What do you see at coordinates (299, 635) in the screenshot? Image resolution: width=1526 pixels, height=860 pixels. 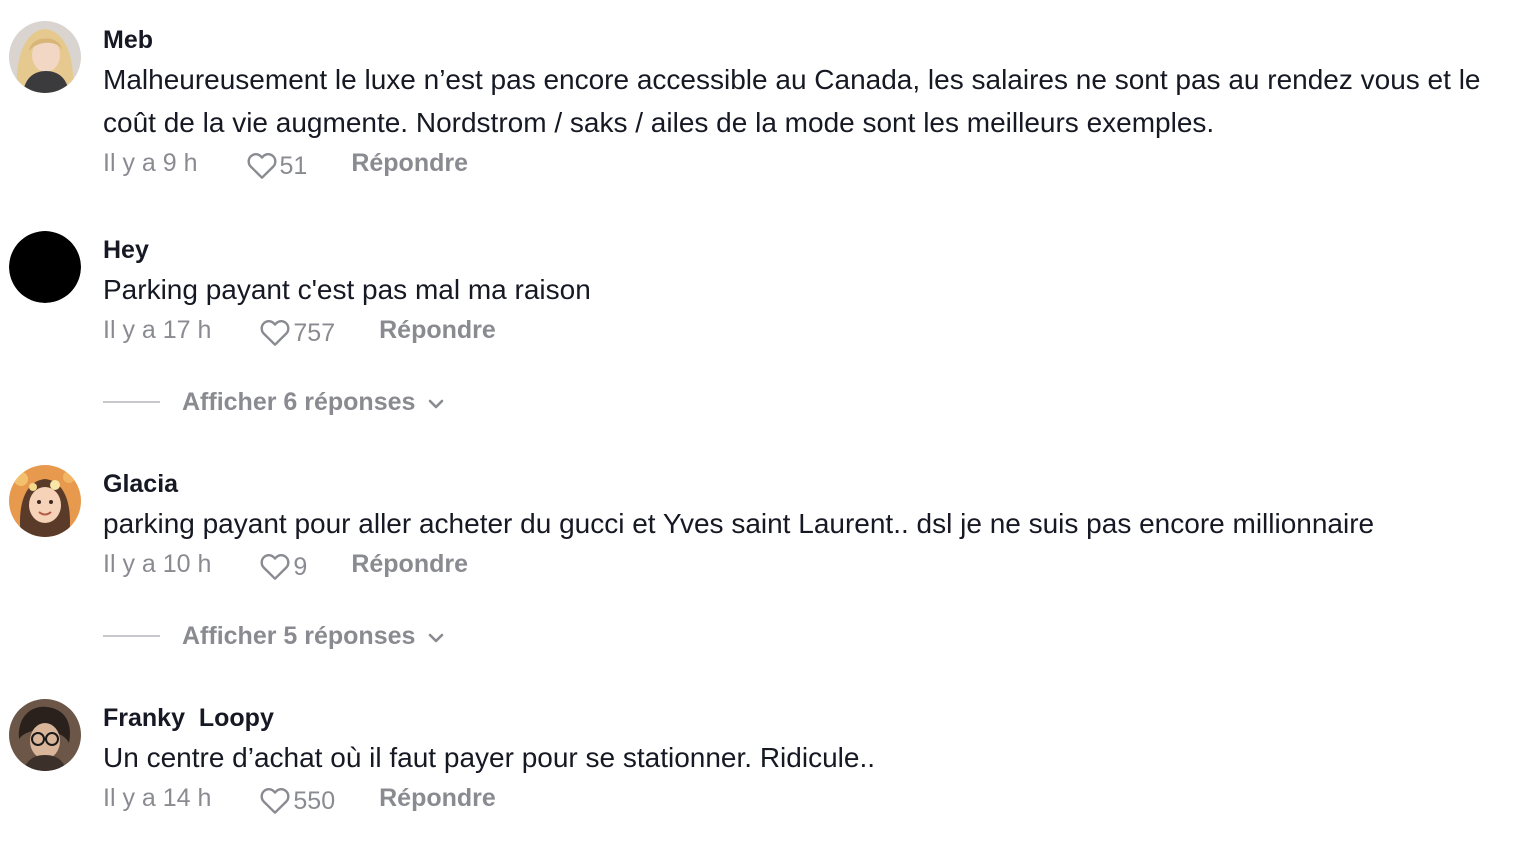 I see `view-replies-label: Afficher 5 réponses` at bounding box center [299, 635].